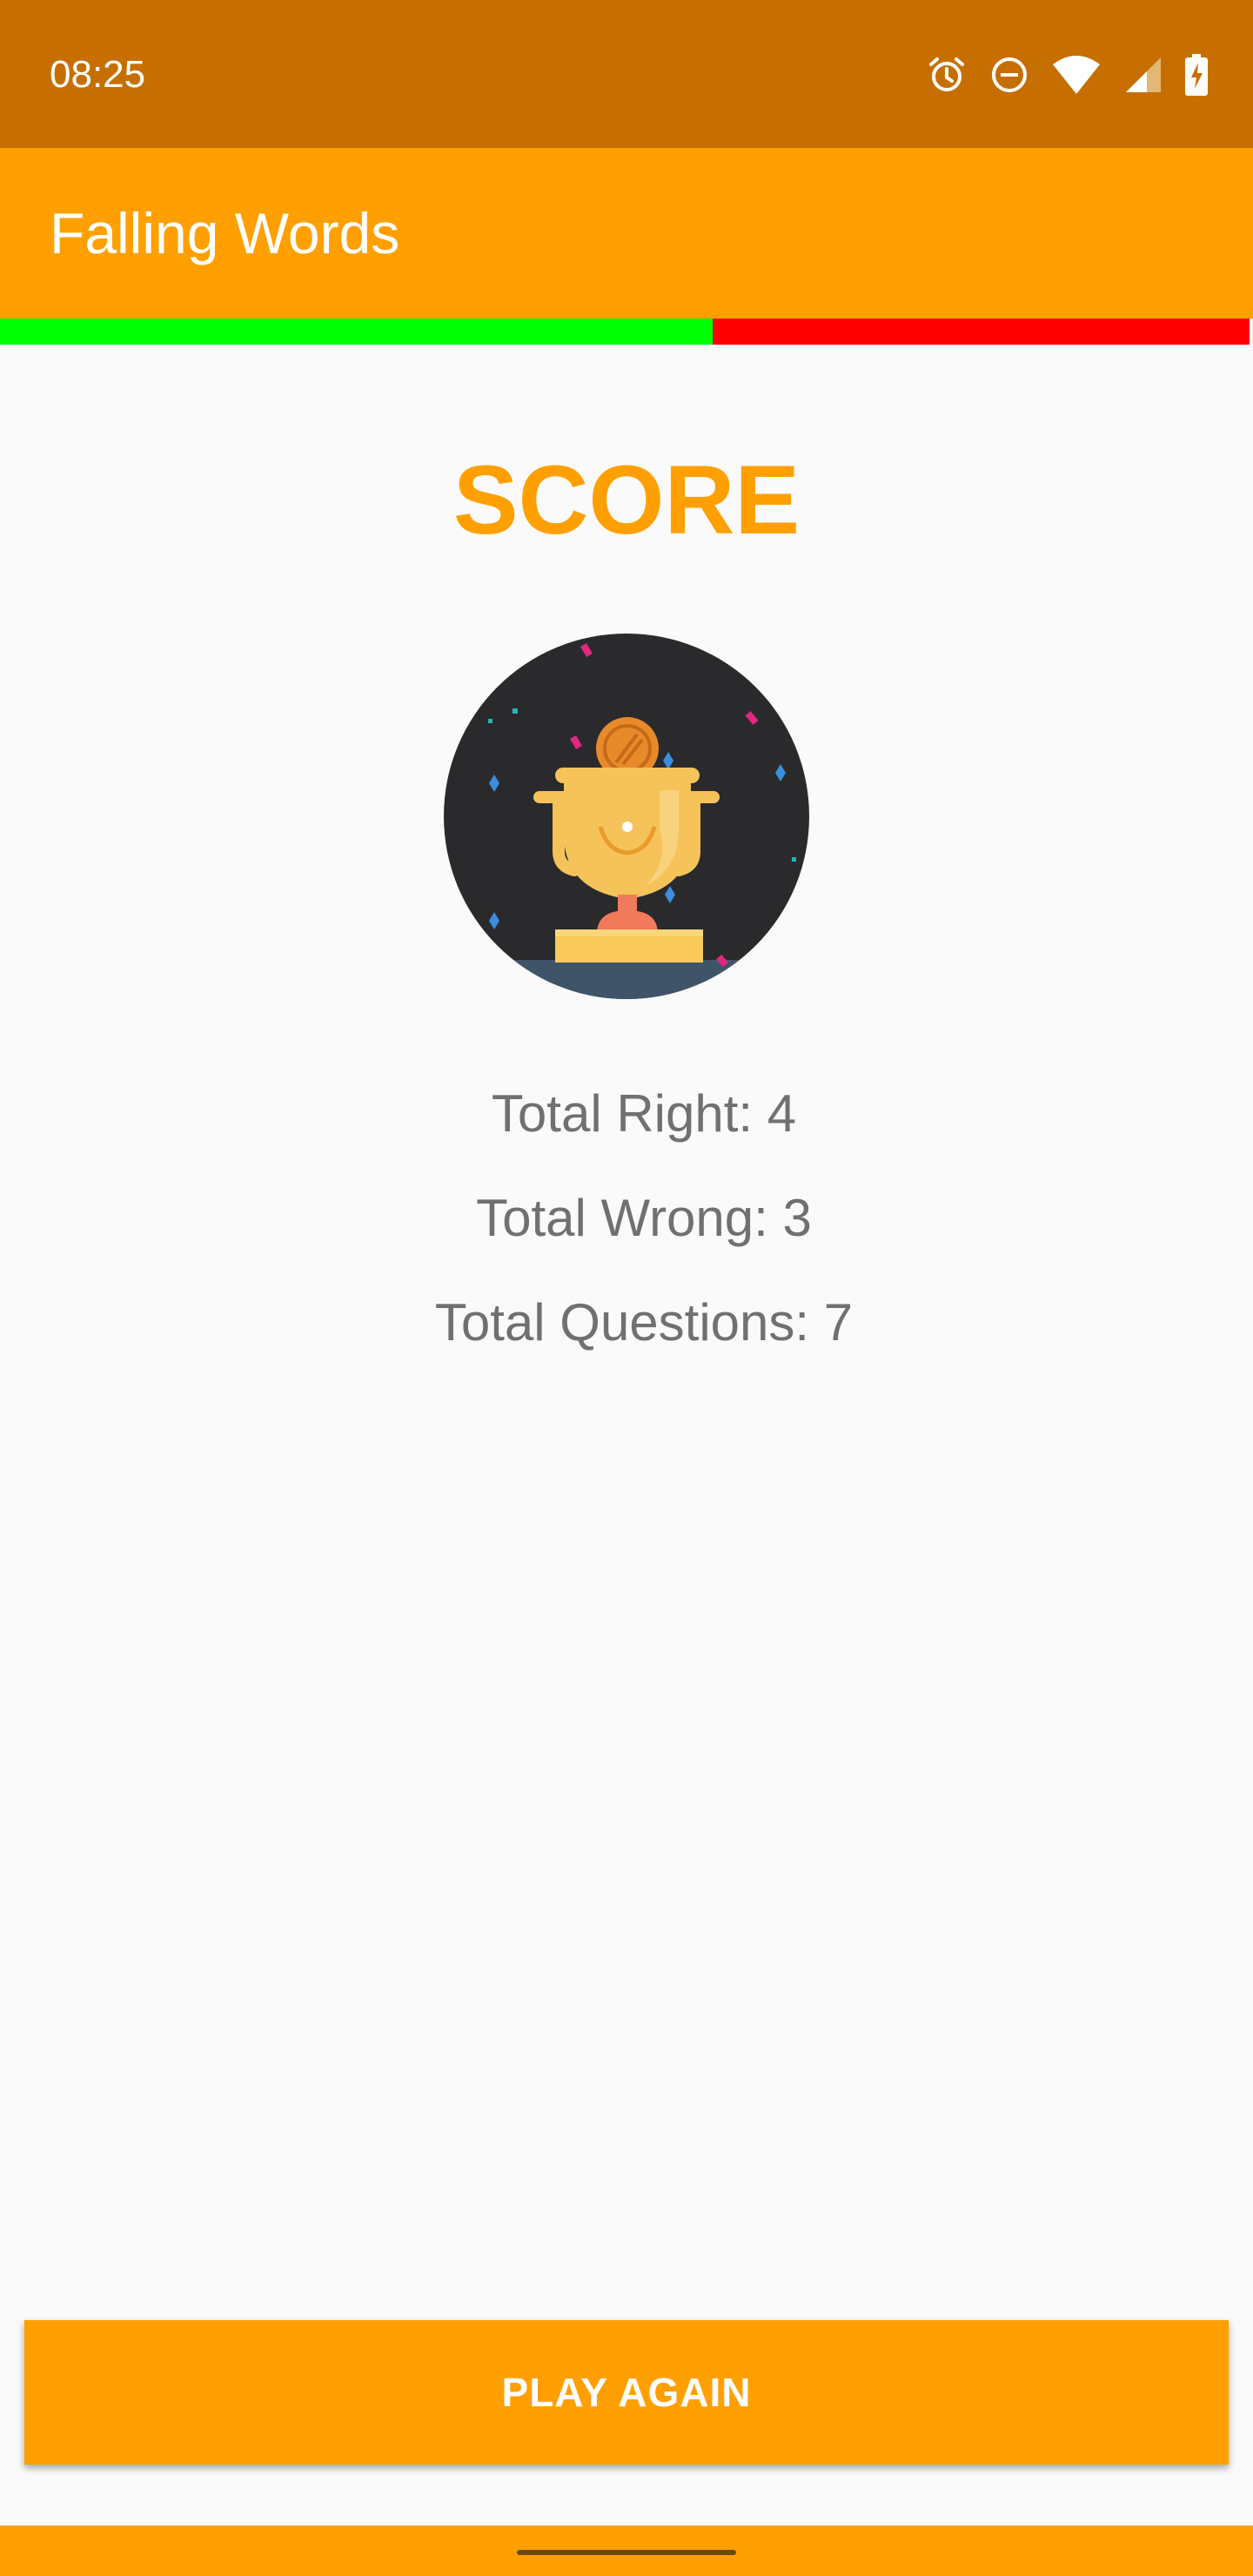 This screenshot has height=2576, width=1253. I want to click on answer-progress-bar, so click(625, 332).